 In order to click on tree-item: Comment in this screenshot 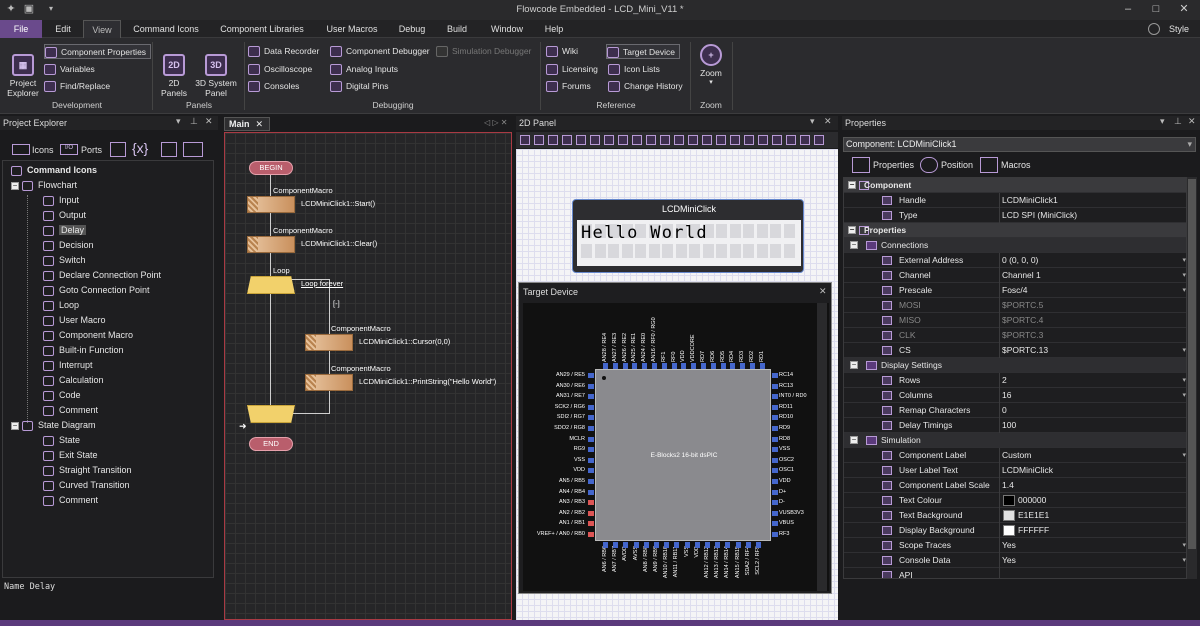, I will do `click(70, 500)`.